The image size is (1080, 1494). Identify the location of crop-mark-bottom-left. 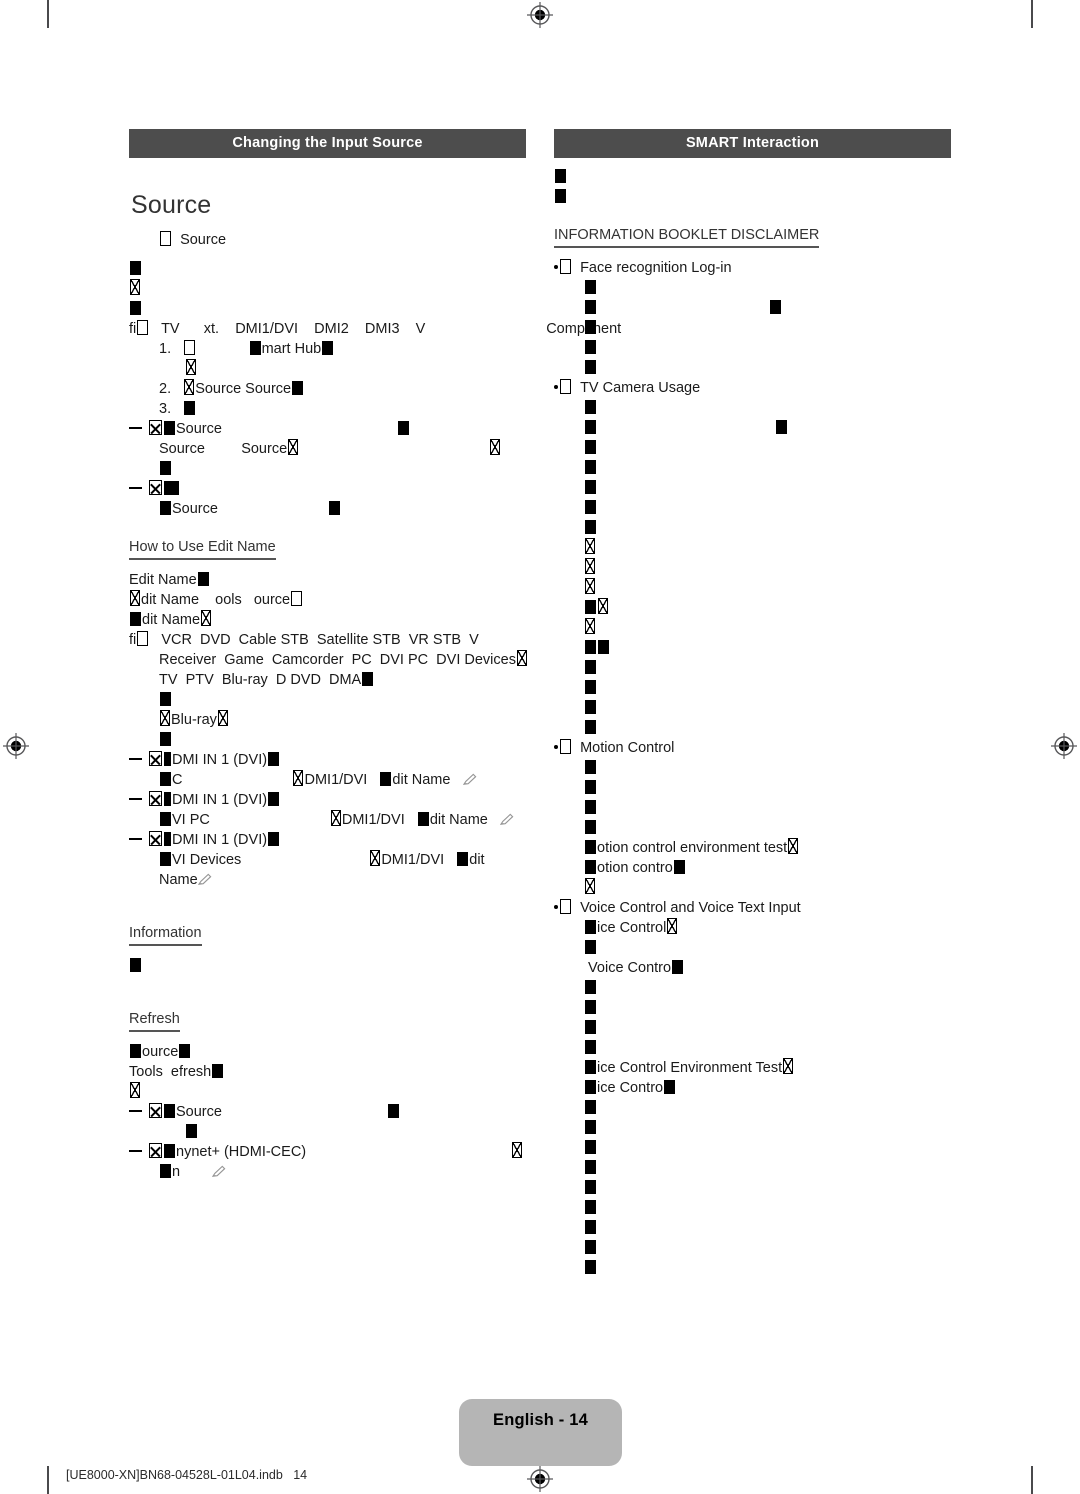
(48, 1480).